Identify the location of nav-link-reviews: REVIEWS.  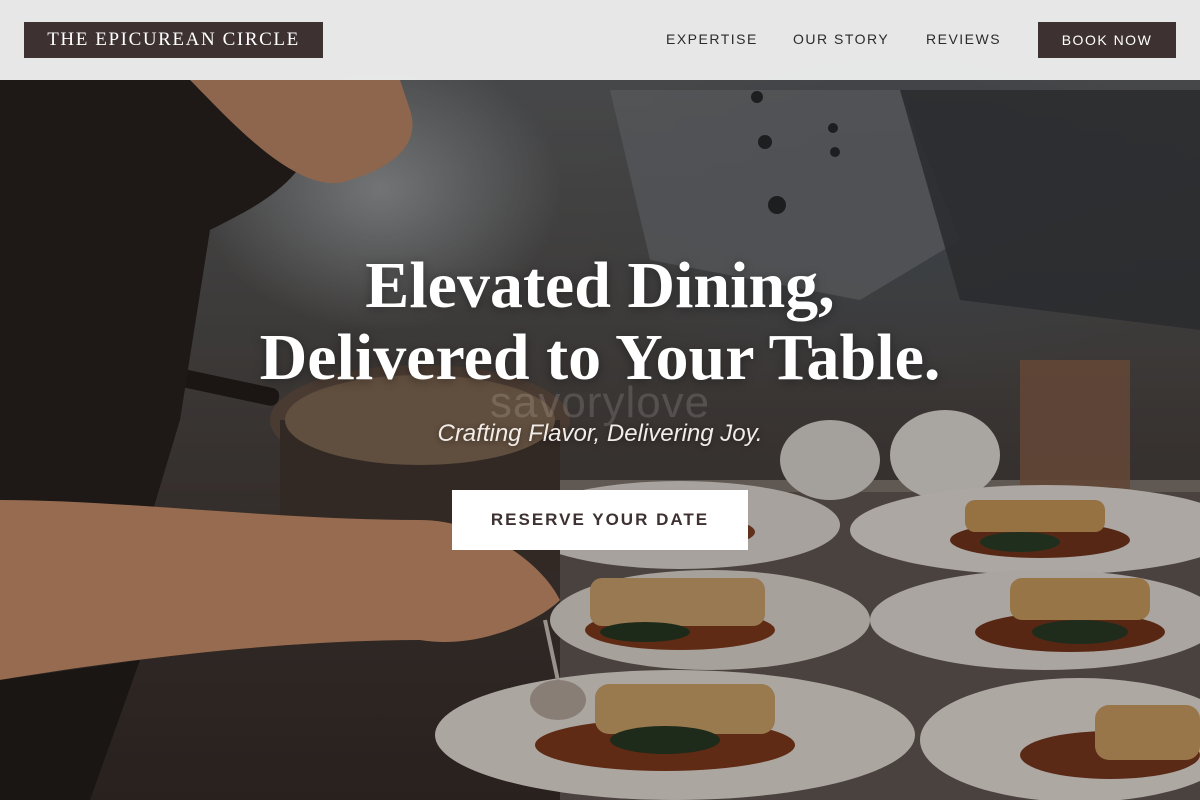
(963, 39).